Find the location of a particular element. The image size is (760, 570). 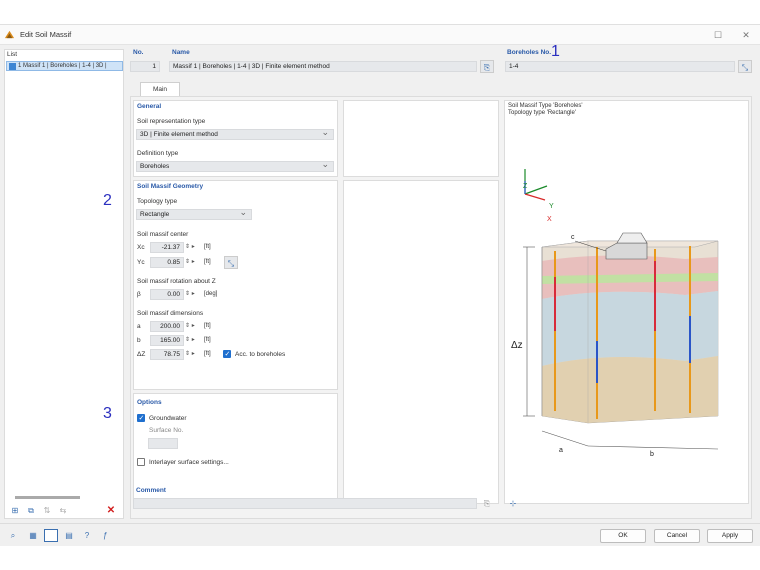

groundwater-label: Groundwater is located at coordinates (168, 418).